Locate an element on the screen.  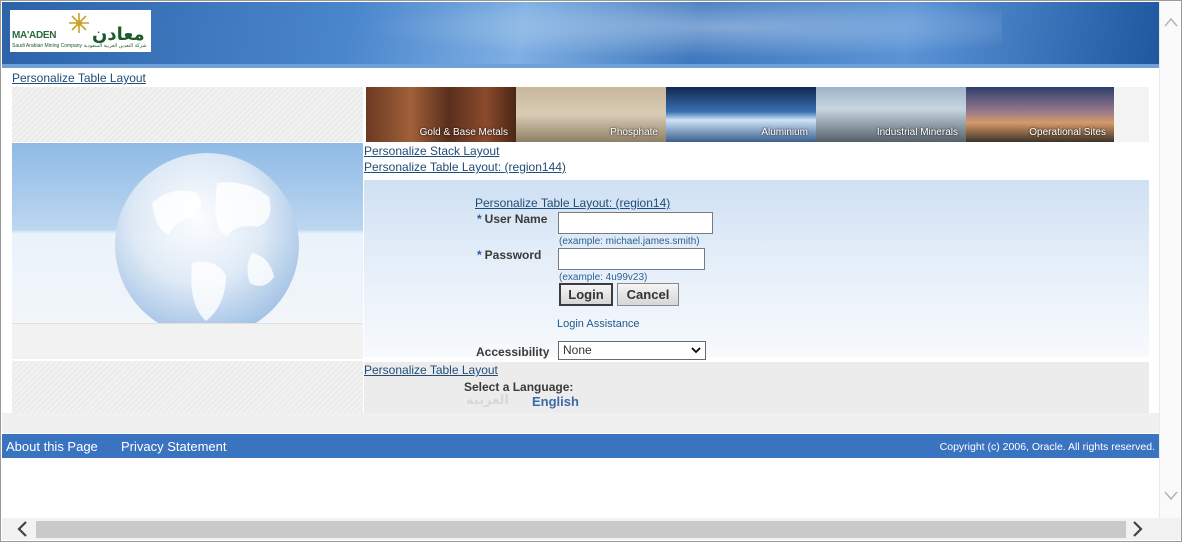
personalize-table-layout-link: Personalize Table Layout is located at coordinates (79, 78).